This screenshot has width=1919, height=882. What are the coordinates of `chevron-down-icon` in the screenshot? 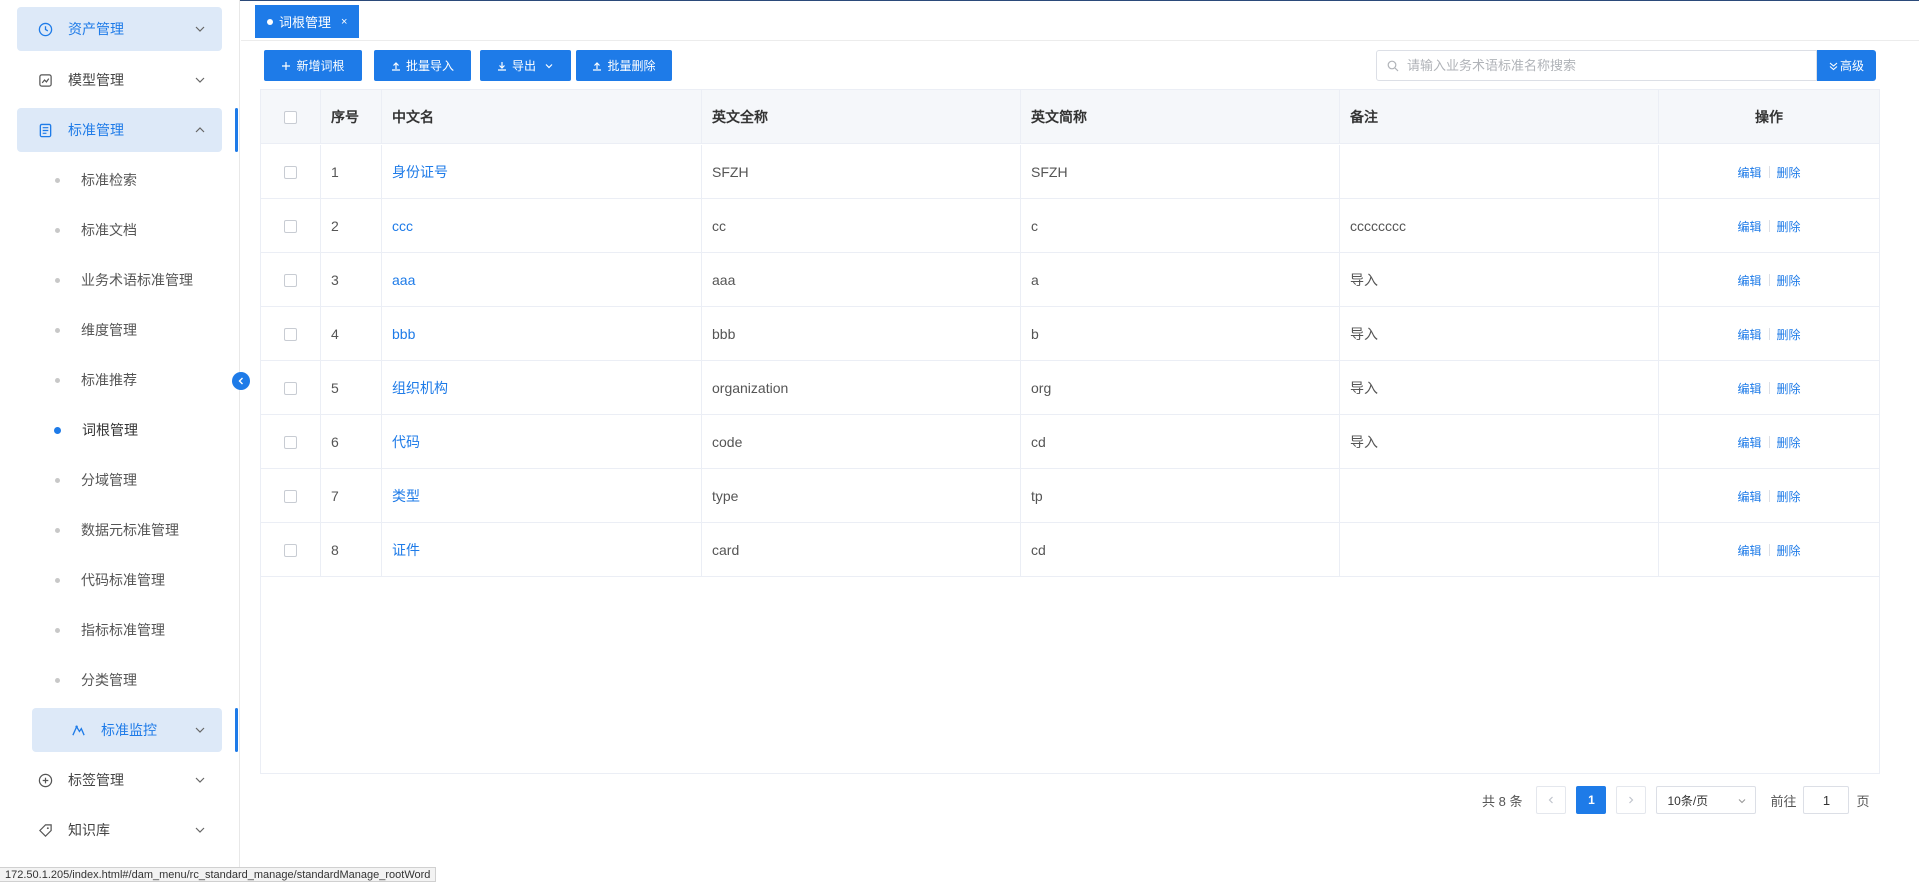 It's located at (200, 730).